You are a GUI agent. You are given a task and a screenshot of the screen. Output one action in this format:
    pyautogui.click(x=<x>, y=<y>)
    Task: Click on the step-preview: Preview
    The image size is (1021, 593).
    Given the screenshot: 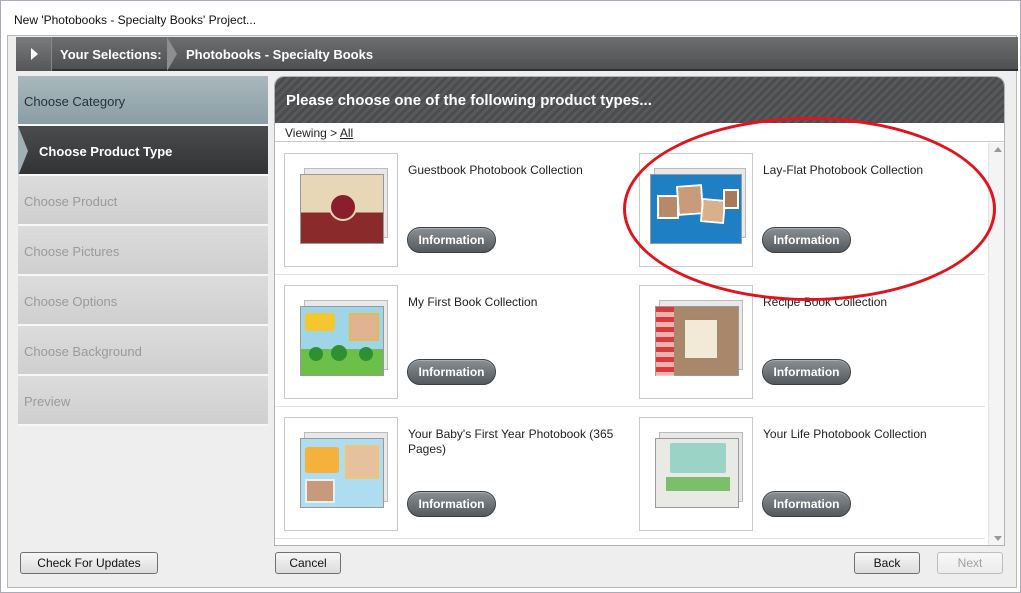 What is the action you would take?
    pyautogui.click(x=143, y=401)
    